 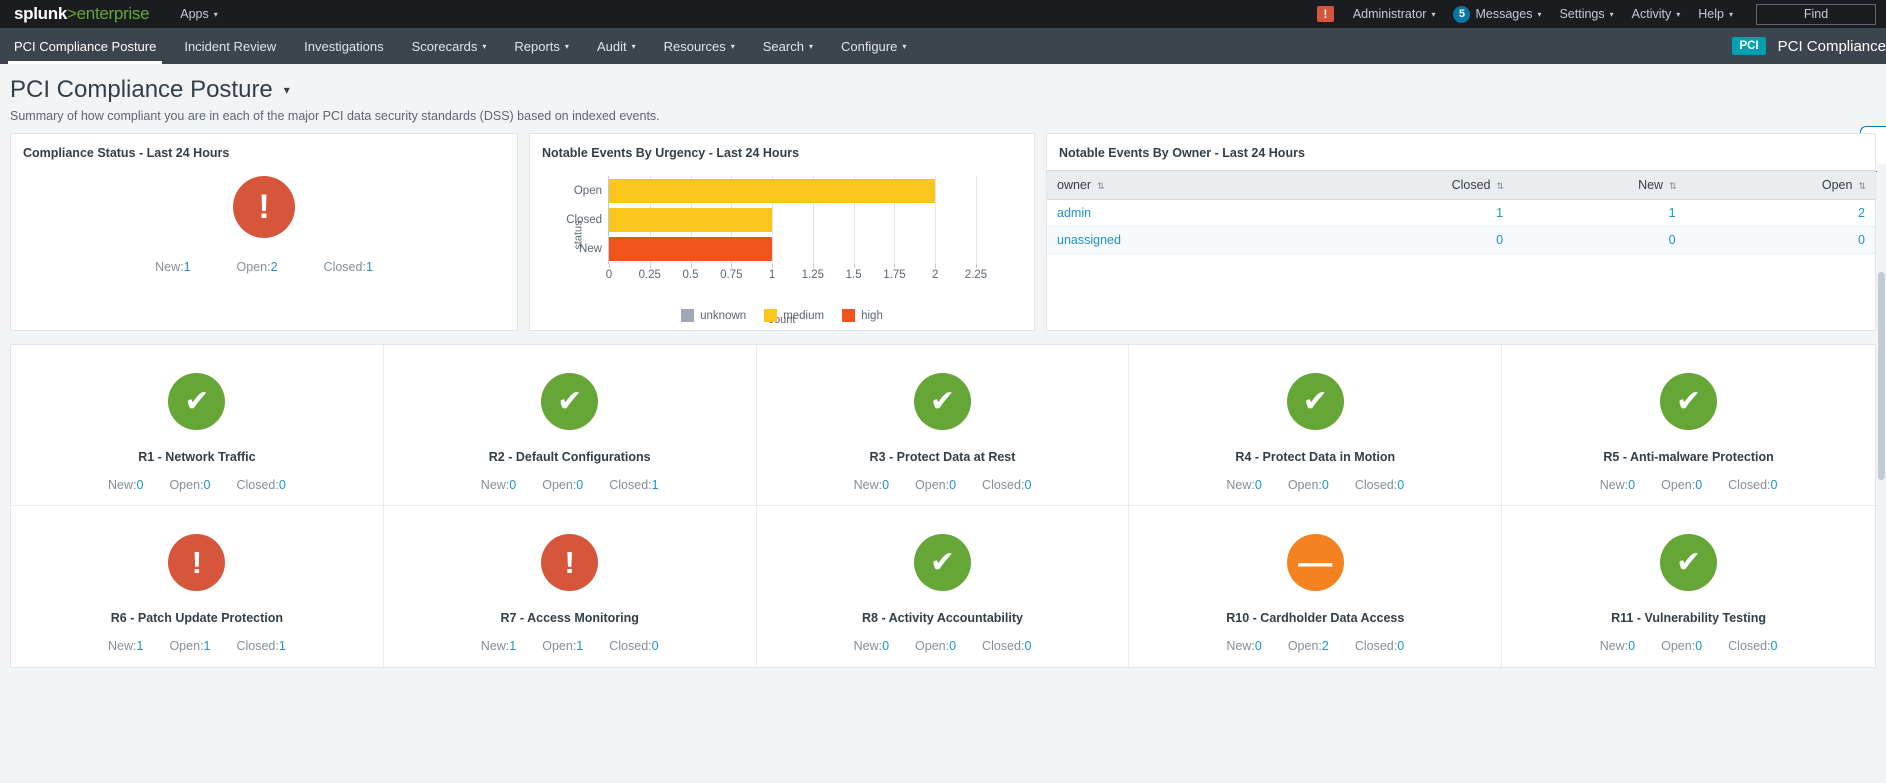 I want to click on panel-title: Compliance Status - Last 24 Hours, so click(x=126, y=153).